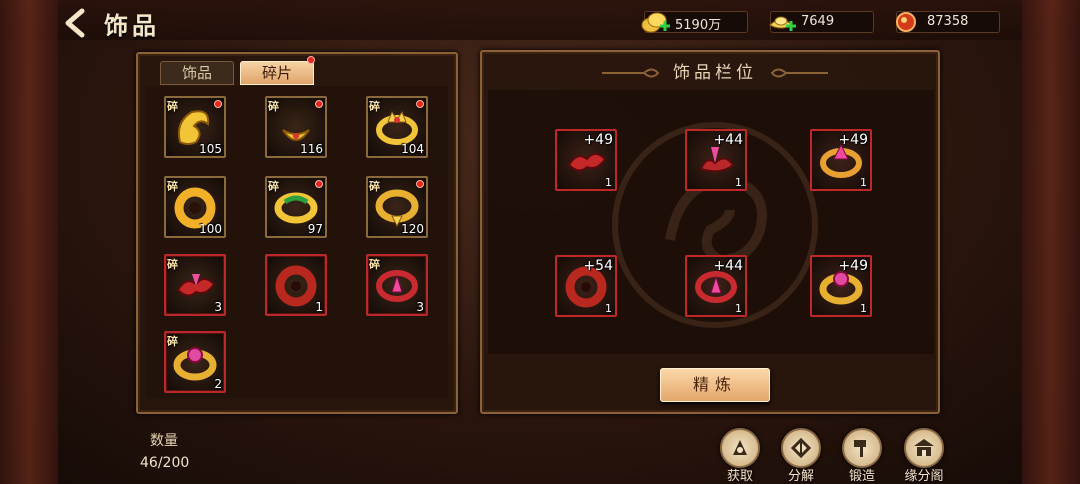 The width and height of the screenshot is (1080, 484). I want to click on refine-button: 精炼, so click(715, 385).